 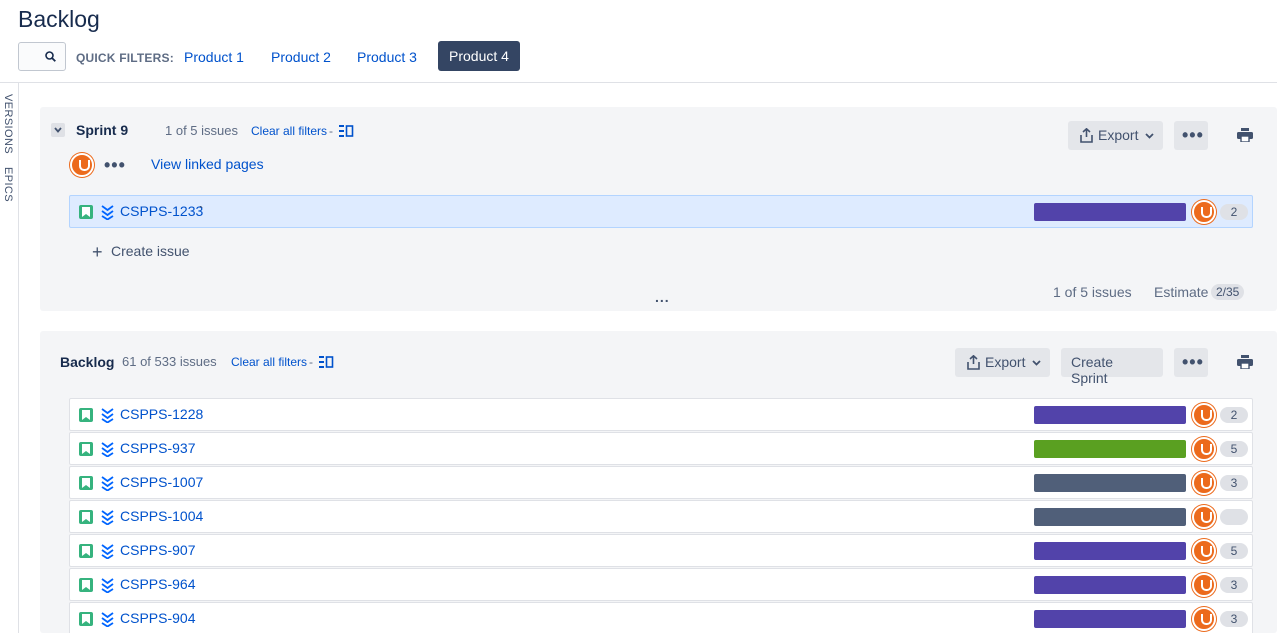 What do you see at coordinates (661, 584) in the screenshot?
I see `backlog-issue-row: CSPPS-964 3` at bounding box center [661, 584].